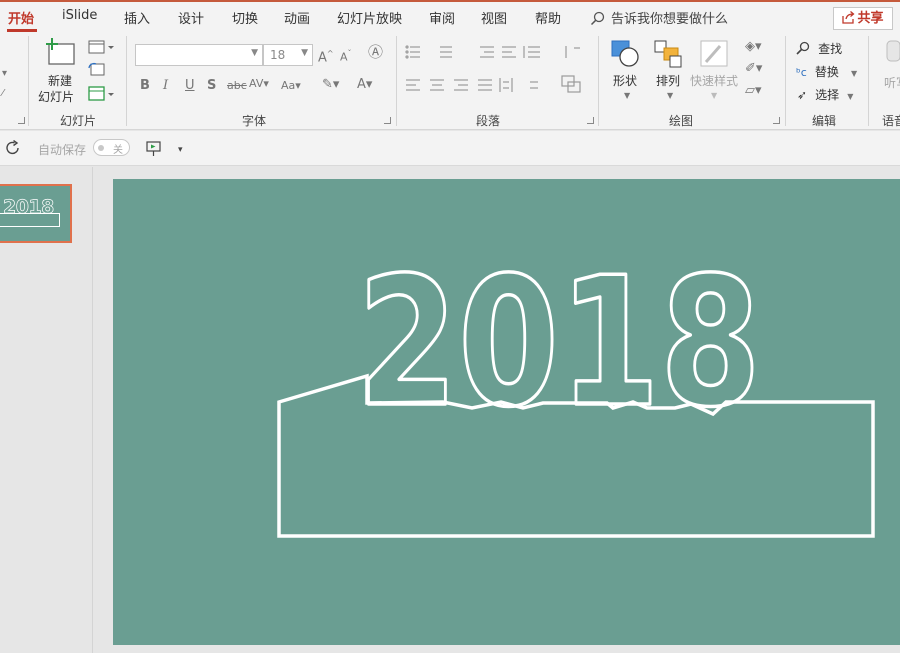 The width and height of the screenshot is (900, 653). Describe the element at coordinates (288, 55) in the screenshot. I see `font-size-combobox: 18 ▼` at that location.